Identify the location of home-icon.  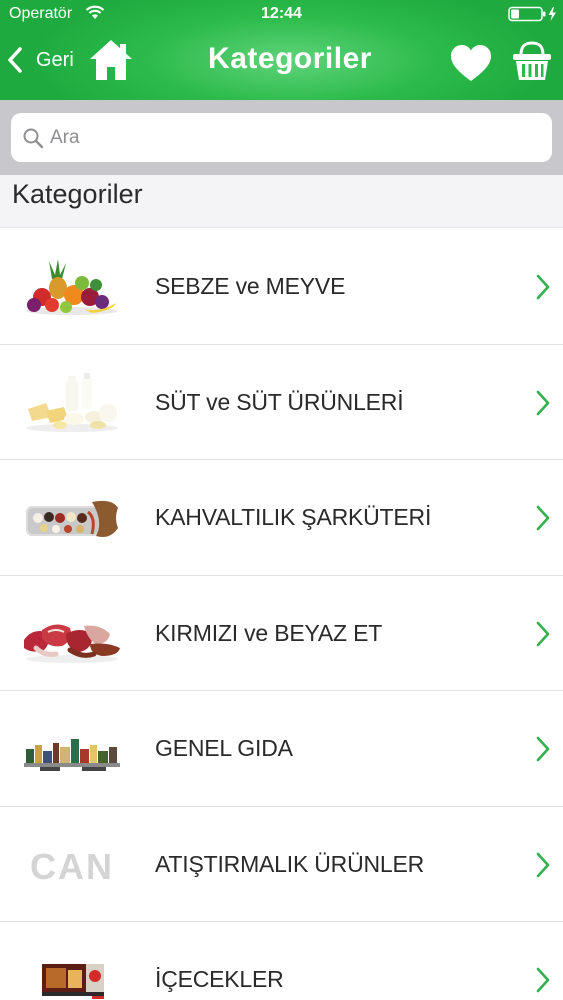
(111, 60).